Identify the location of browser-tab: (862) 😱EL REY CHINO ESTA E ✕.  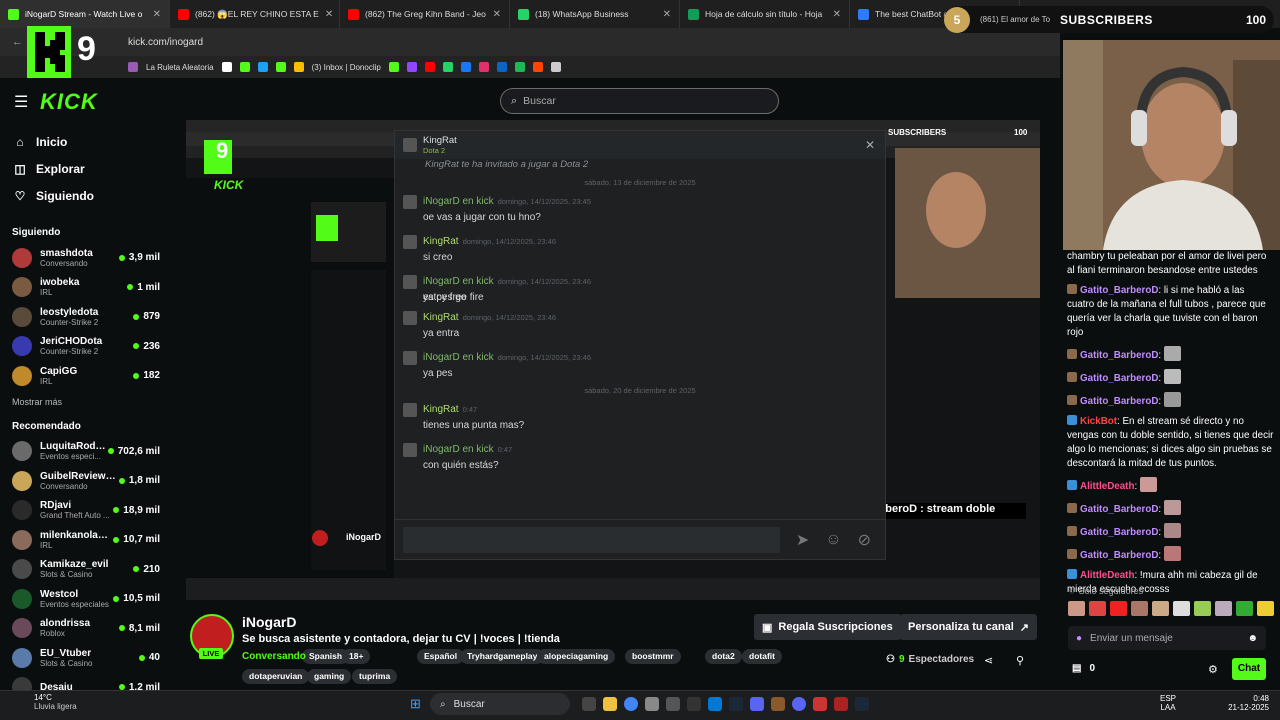
(255, 14).